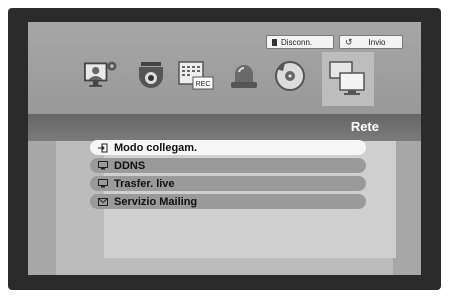  What do you see at coordinates (228, 201) in the screenshot?
I see `menu-item-servizio-mailing: Servizio Mailing` at bounding box center [228, 201].